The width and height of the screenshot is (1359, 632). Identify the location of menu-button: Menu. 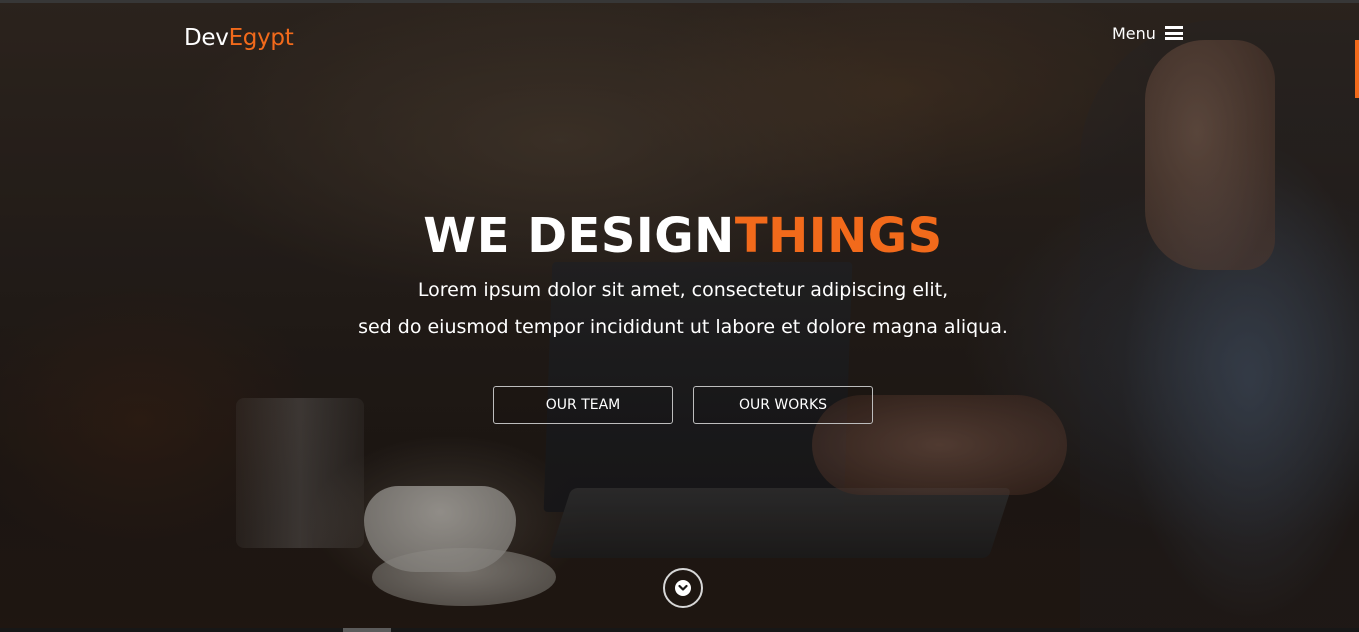
(1147, 33).